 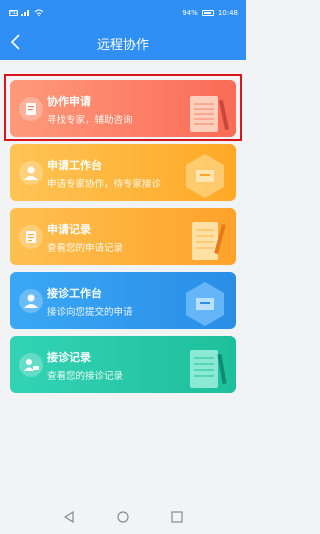 I want to click on nav-home-icon, so click(x=123, y=517).